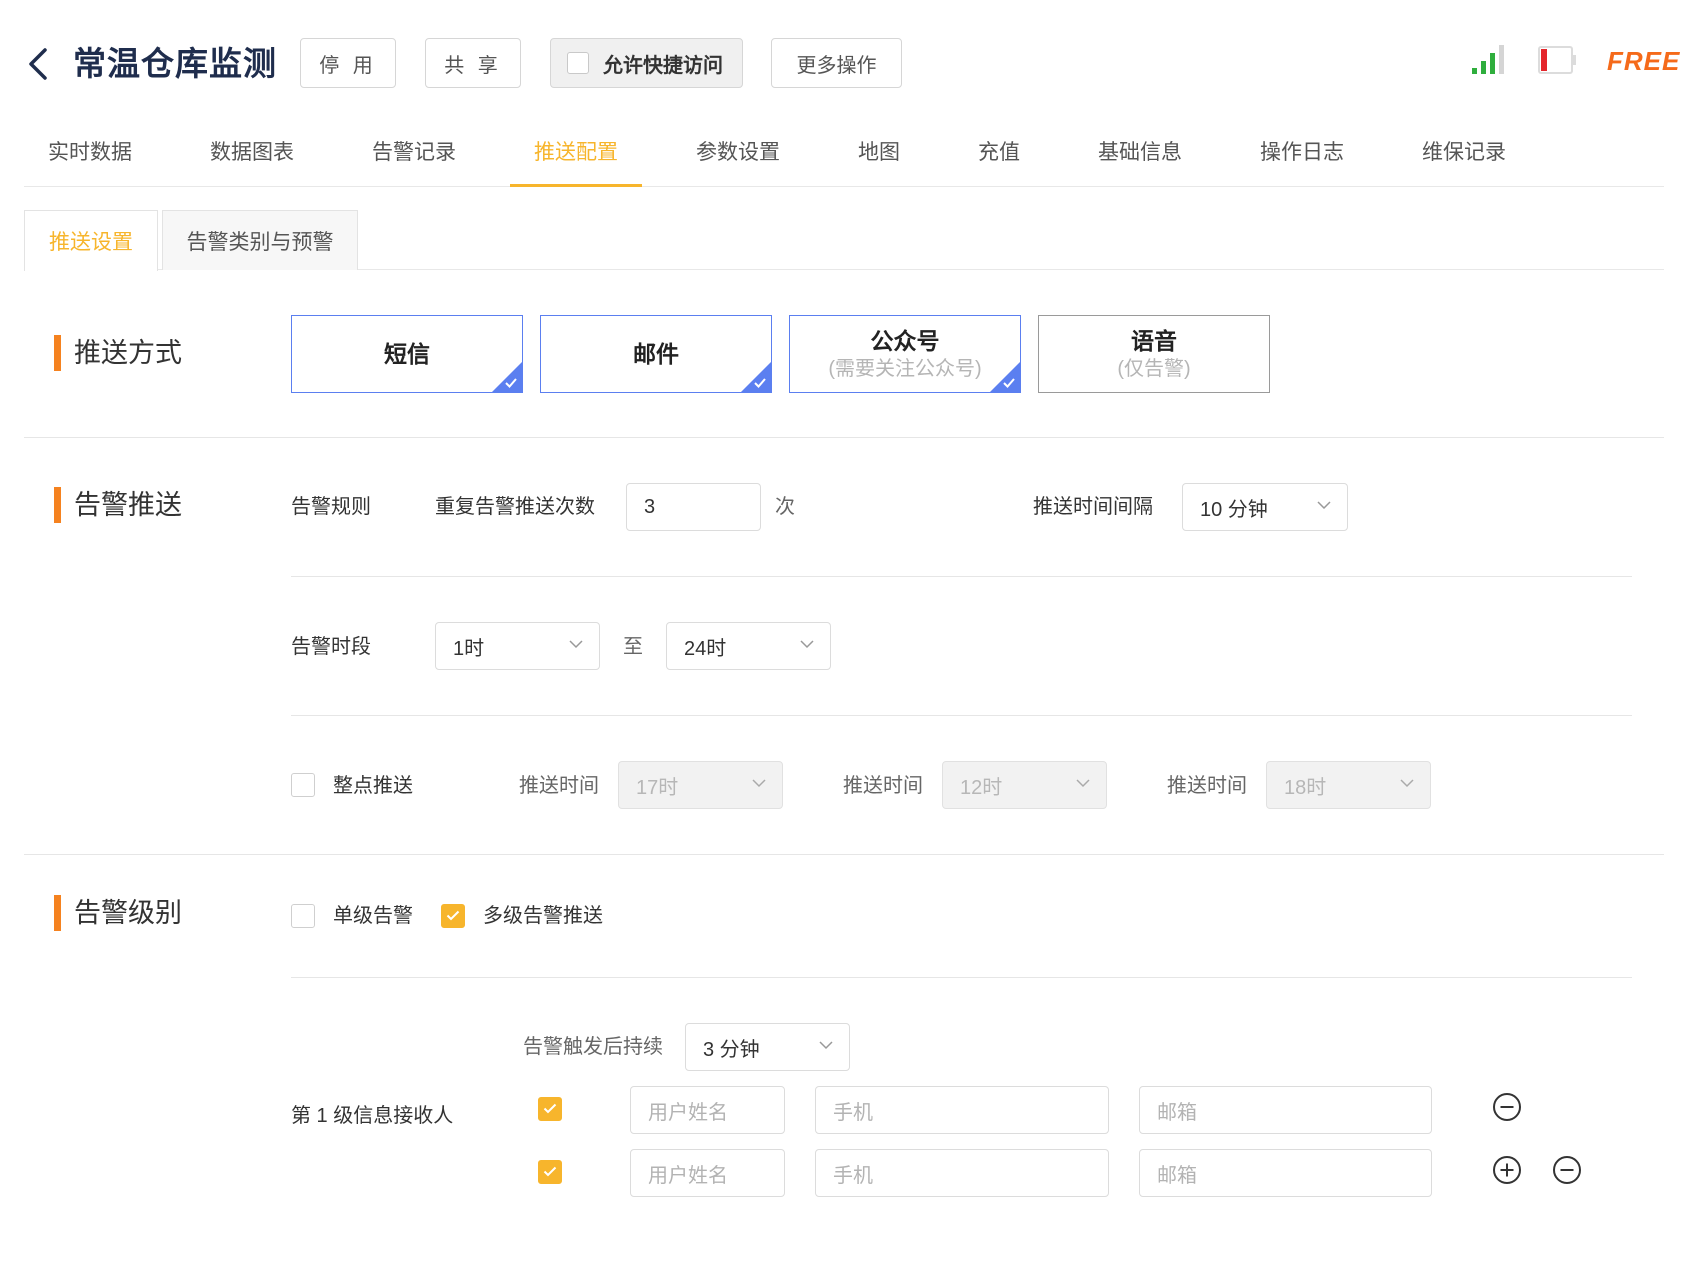  What do you see at coordinates (905, 341) in the screenshot?
I see `push-card-name: 公众号` at bounding box center [905, 341].